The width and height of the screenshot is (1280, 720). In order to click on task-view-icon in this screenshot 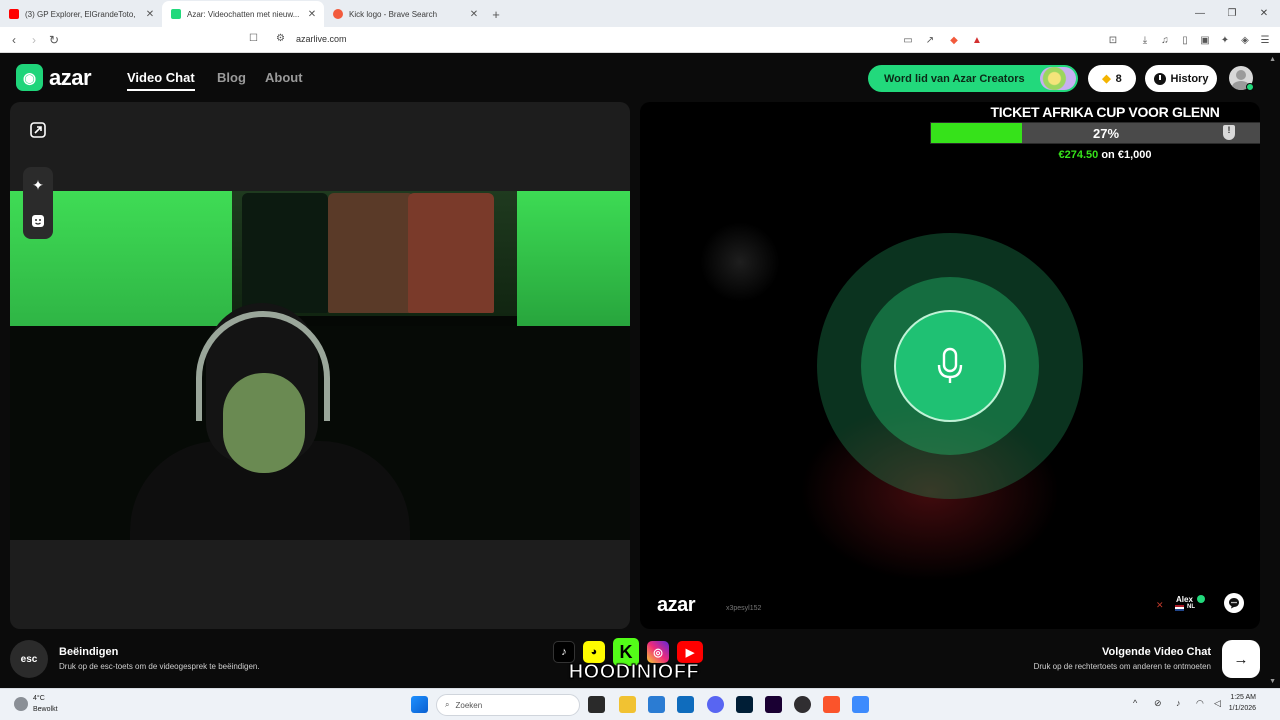, I will do `click(596, 704)`.